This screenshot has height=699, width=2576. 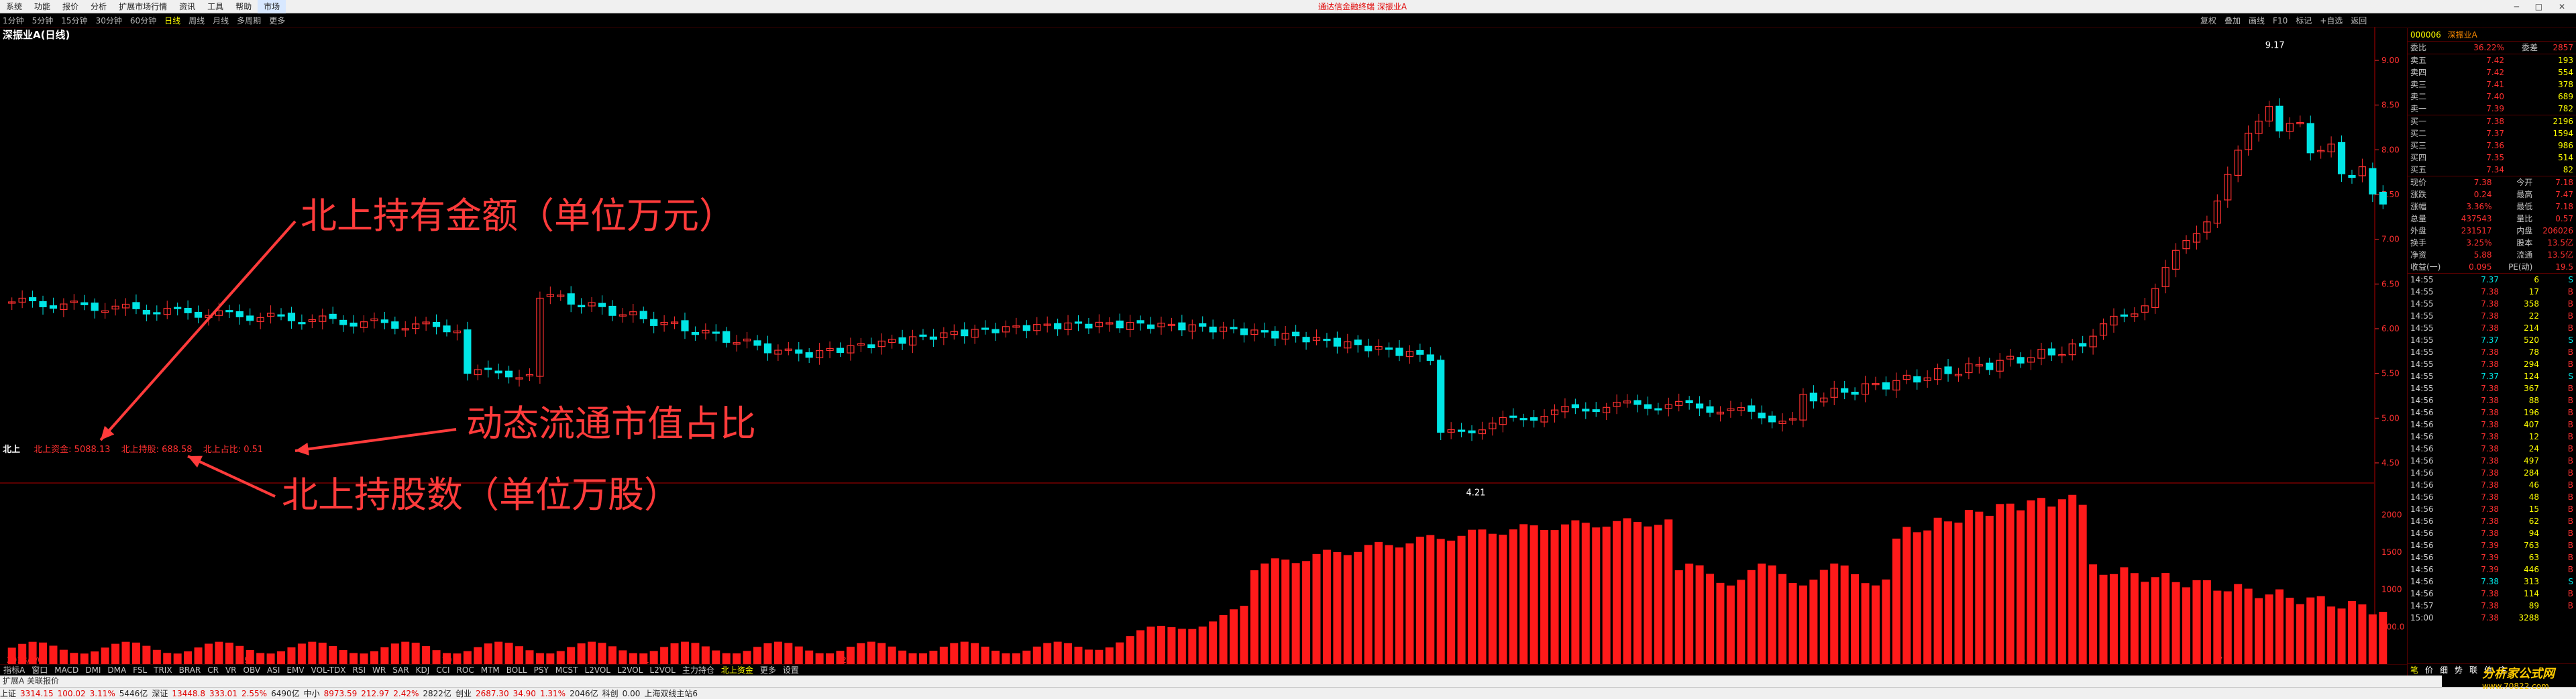 What do you see at coordinates (252, 670) in the screenshot?
I see `indicator-tab: OBV` at bounding box center [252, 670].